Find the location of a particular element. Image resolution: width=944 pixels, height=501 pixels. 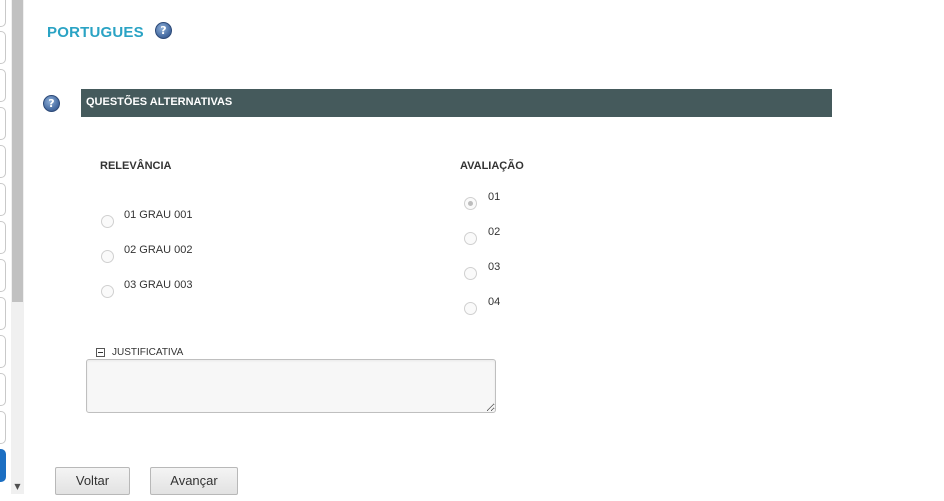

relevance-option-label: 03 GRAU 003 is located at coordinates (158, 285).